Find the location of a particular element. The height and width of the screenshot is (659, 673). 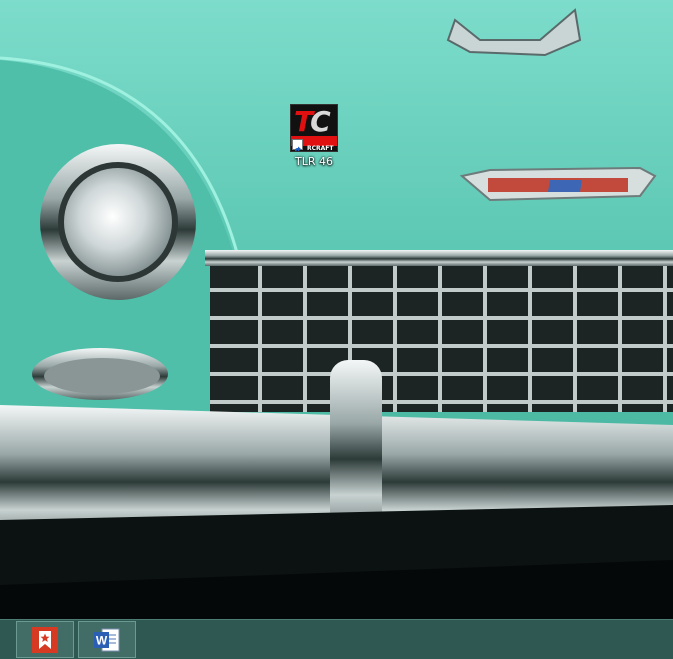

word-icon-letter: W is located at coordinates (102, 640).